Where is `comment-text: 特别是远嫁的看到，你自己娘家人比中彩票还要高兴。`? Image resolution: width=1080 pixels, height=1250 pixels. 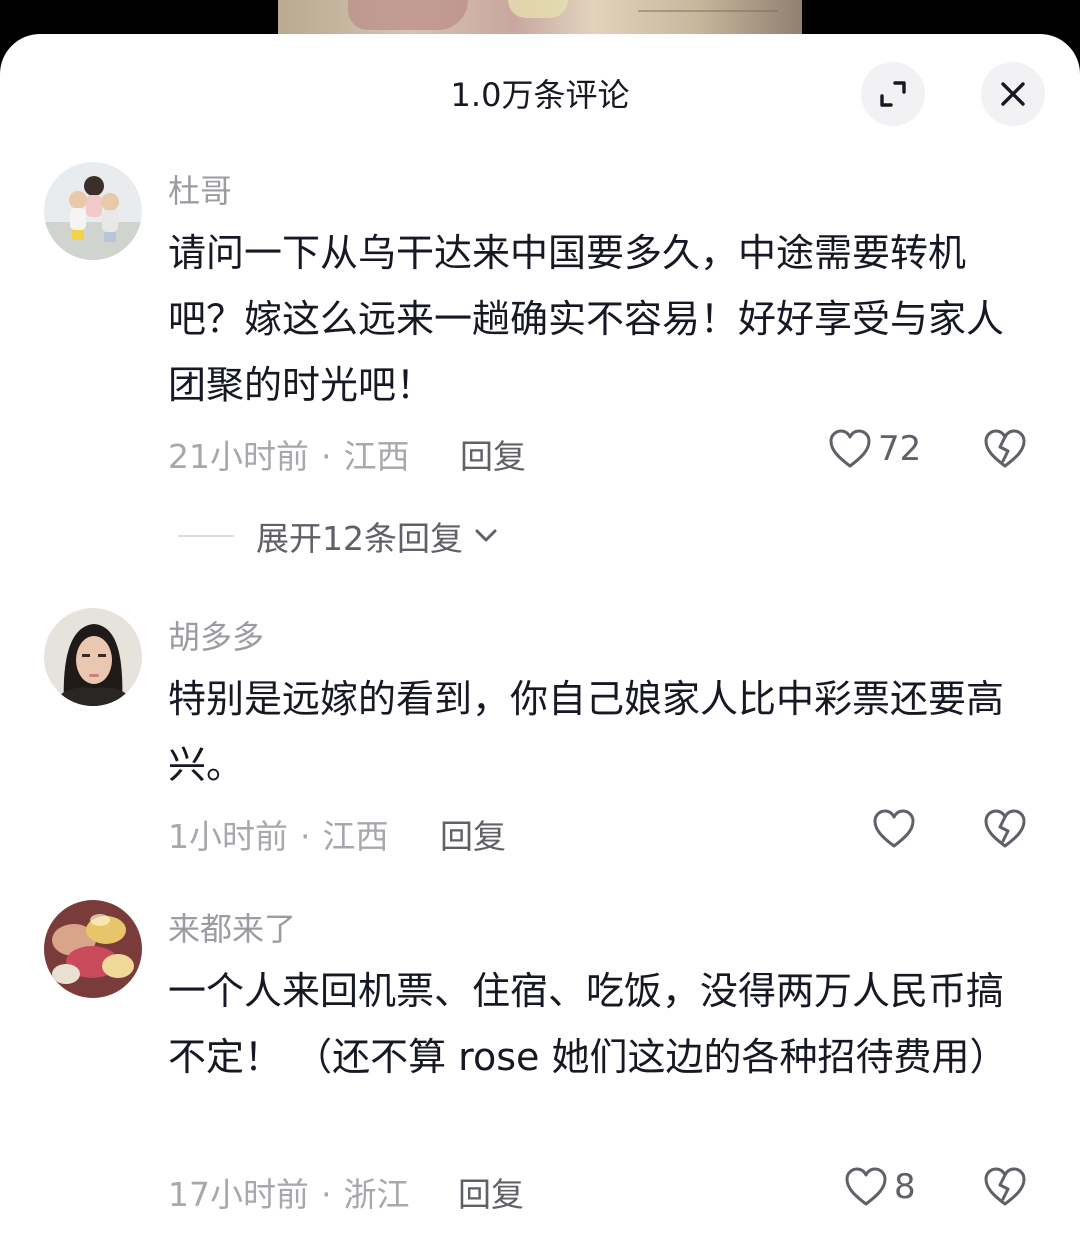
comment-text: 特别是远嫁的看到，你自己娘家人比中彩票还要高兴。 is located at coordinates (586, 732).